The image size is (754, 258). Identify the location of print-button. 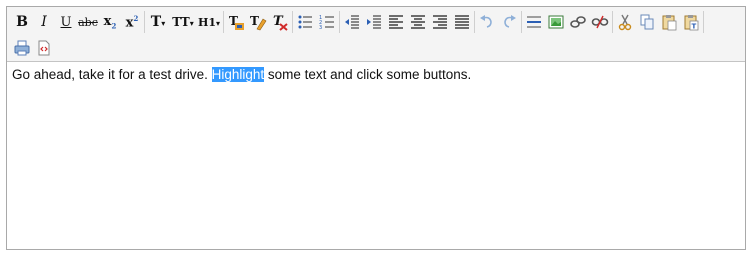
(22, 48).